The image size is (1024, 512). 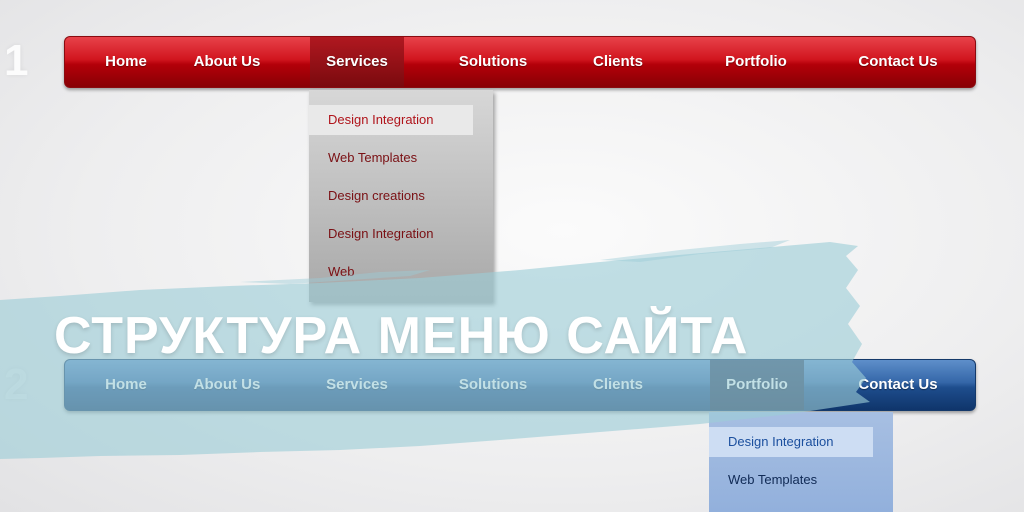 What do you see at coordinates (391, 234) in the screenshot?
I see `dropdown-item-design-integration-2: Design Integration` at bounding box center [391, 234].